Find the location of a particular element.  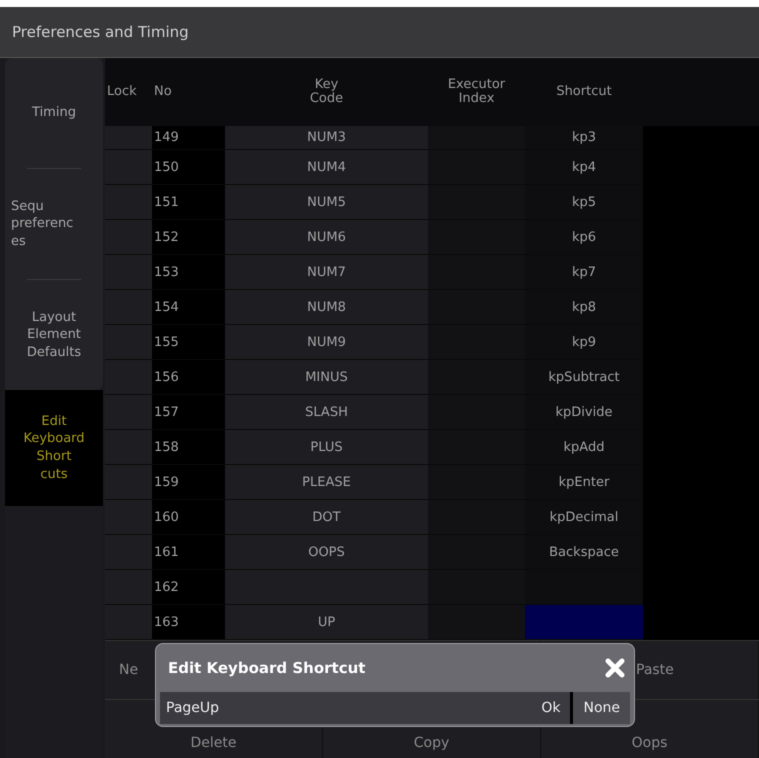

close-icon is located at coordinates (615, 668).